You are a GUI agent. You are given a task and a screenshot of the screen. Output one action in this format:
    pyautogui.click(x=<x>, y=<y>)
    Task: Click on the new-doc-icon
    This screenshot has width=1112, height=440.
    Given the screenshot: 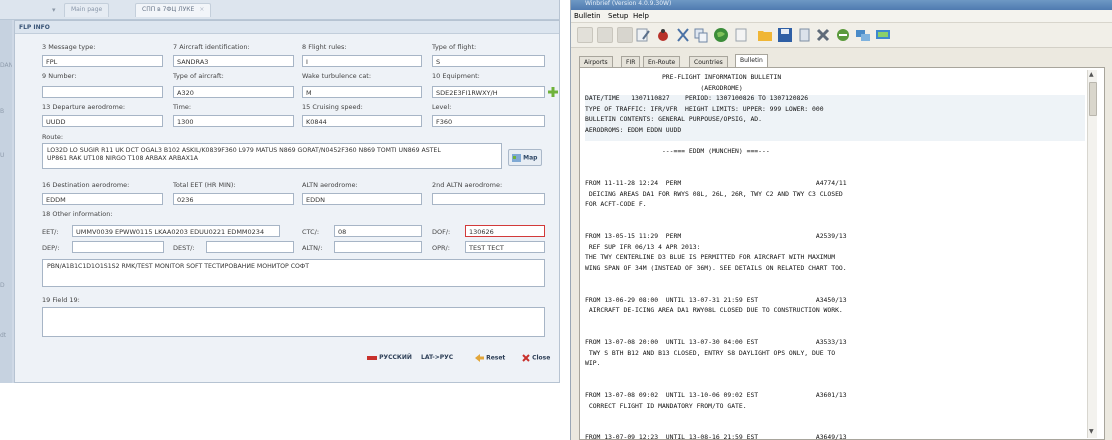 What is the action you would take?
    pyautogui.click(x=585, y=35)
    